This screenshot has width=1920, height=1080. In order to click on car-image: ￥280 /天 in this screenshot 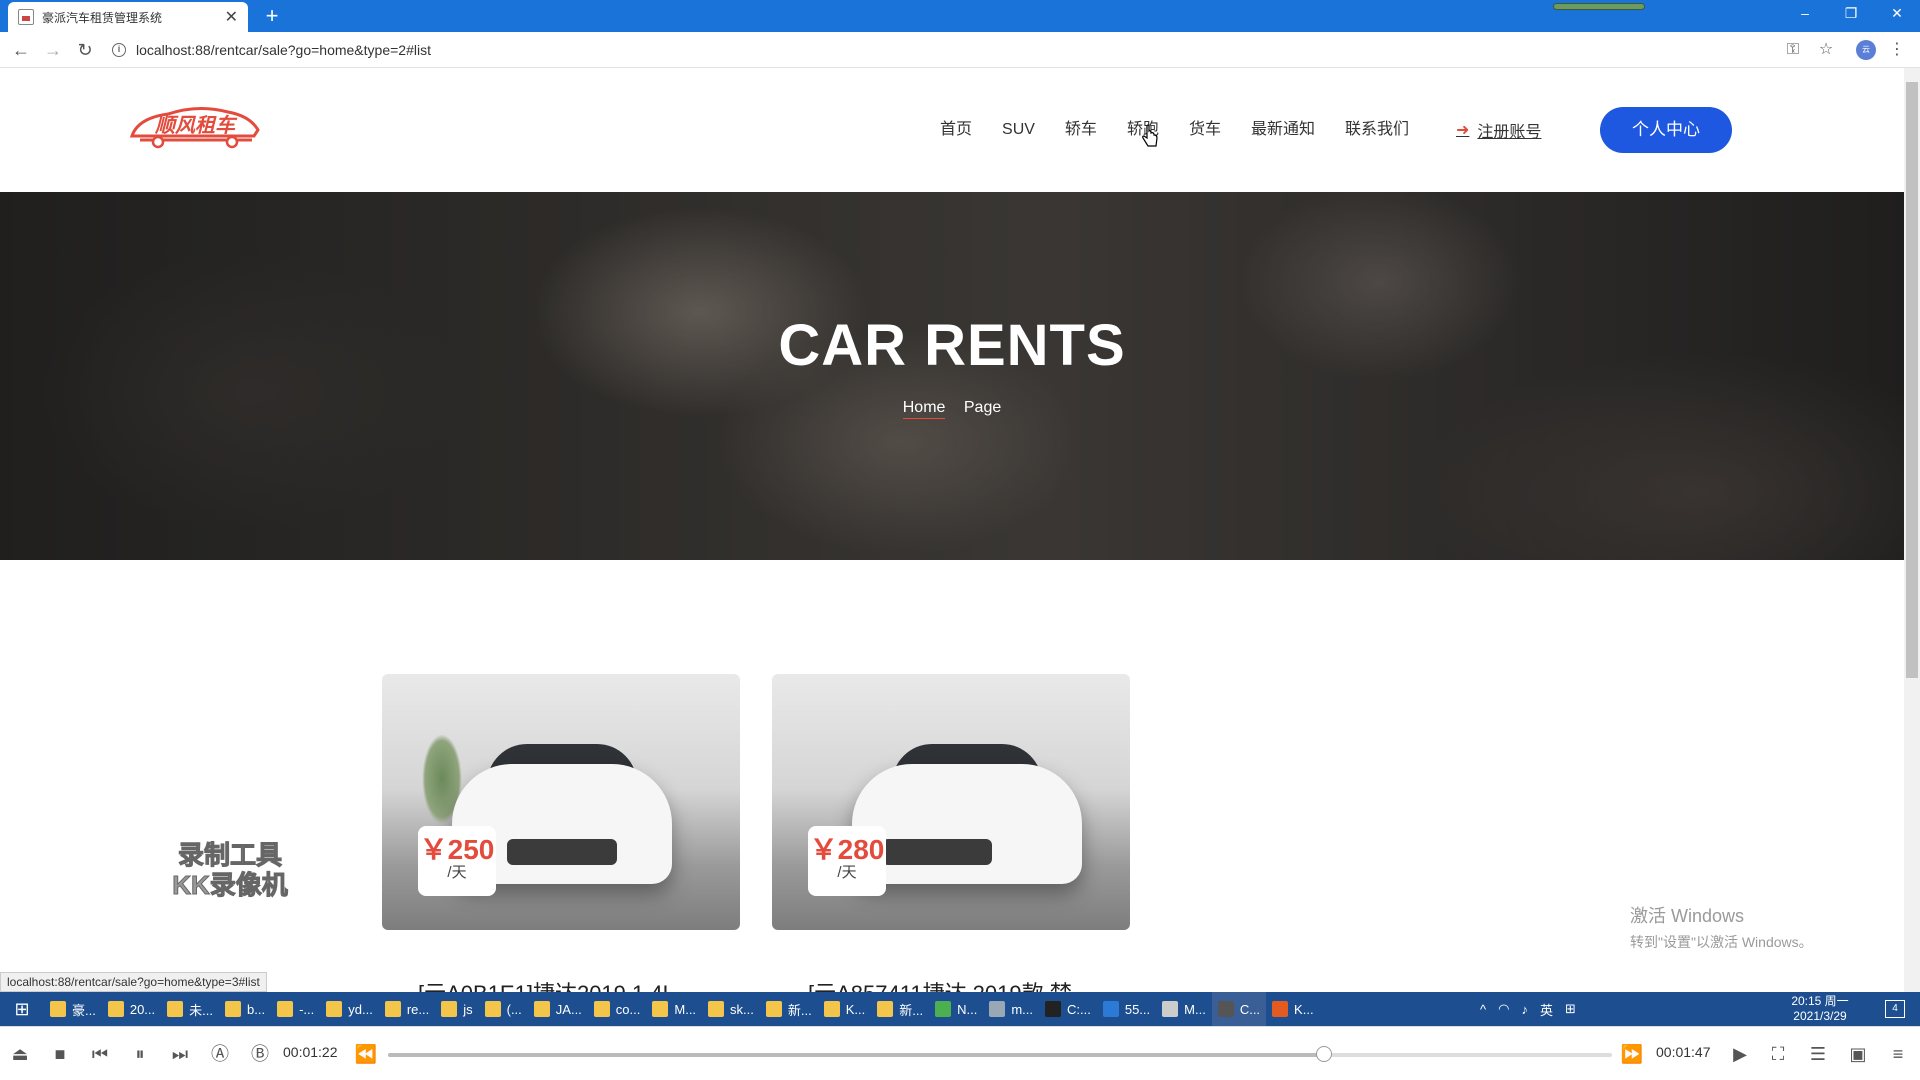, I will do `click(951, 802)`.